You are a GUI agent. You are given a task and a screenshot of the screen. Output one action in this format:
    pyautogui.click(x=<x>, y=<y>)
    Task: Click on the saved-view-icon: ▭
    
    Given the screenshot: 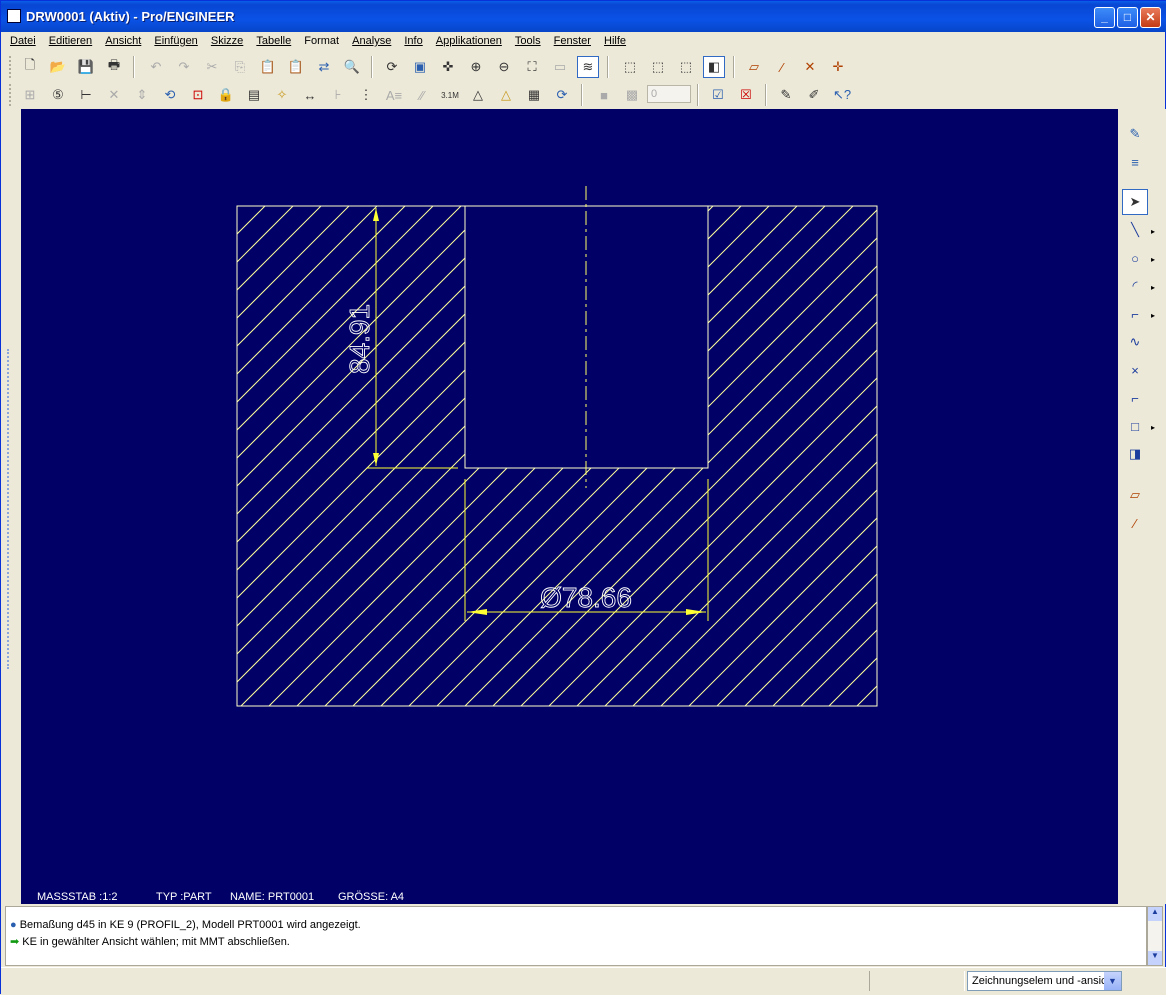 What is the action you would take?
    pyautogui.click(x=560, y=67)
    